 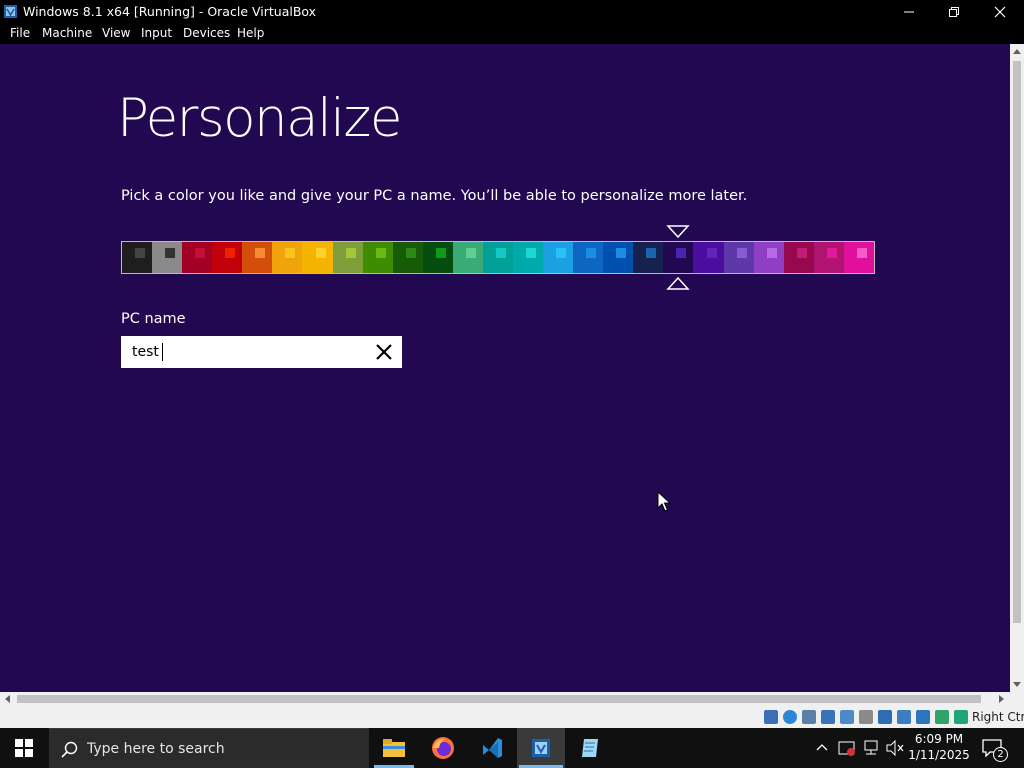 I want to click on virtualbox-taskbar-icon, so click(x=541, y=748).